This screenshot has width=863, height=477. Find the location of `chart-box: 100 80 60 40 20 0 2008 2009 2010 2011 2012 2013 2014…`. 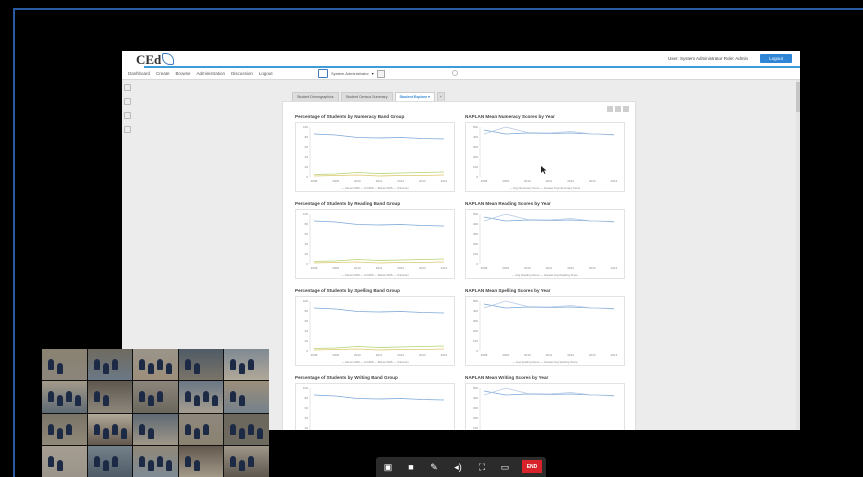

chart-box: 100 80 60 40 20 0 2008 2009 2010 2011 2012 2013 2014… is located at coordinates (375, 157).